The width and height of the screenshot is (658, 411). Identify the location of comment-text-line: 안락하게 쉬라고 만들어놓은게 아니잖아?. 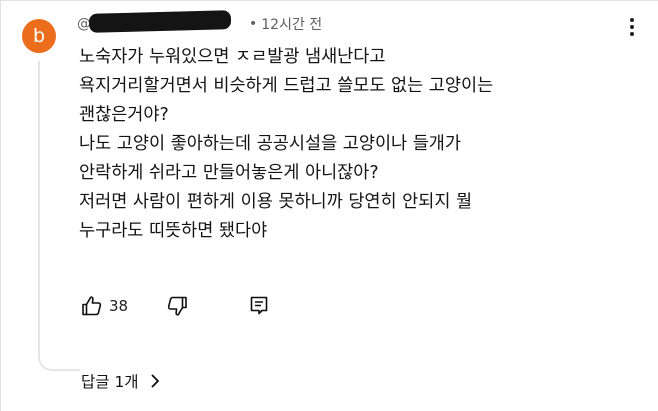
(229, 173).